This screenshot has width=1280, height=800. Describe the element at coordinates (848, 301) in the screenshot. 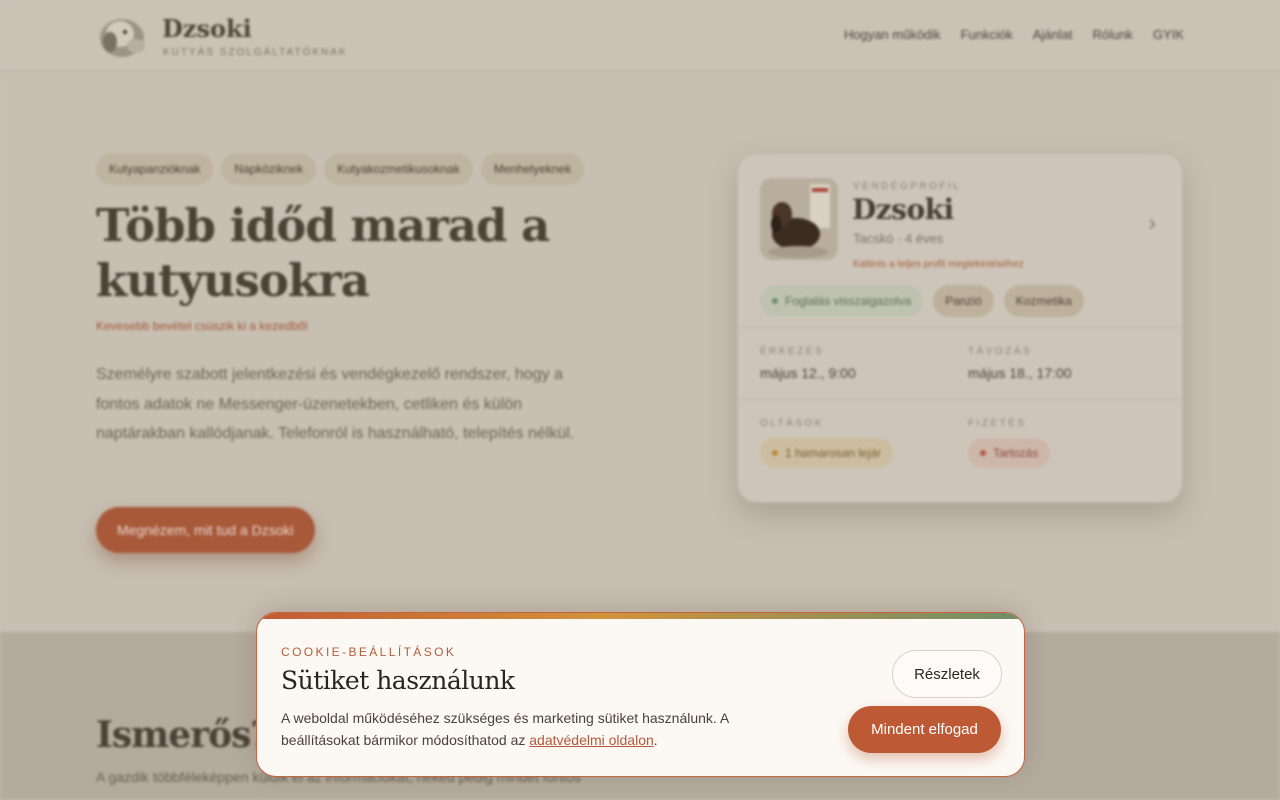

I see `tag-label: Foglalás visszaigazolva` at that location.